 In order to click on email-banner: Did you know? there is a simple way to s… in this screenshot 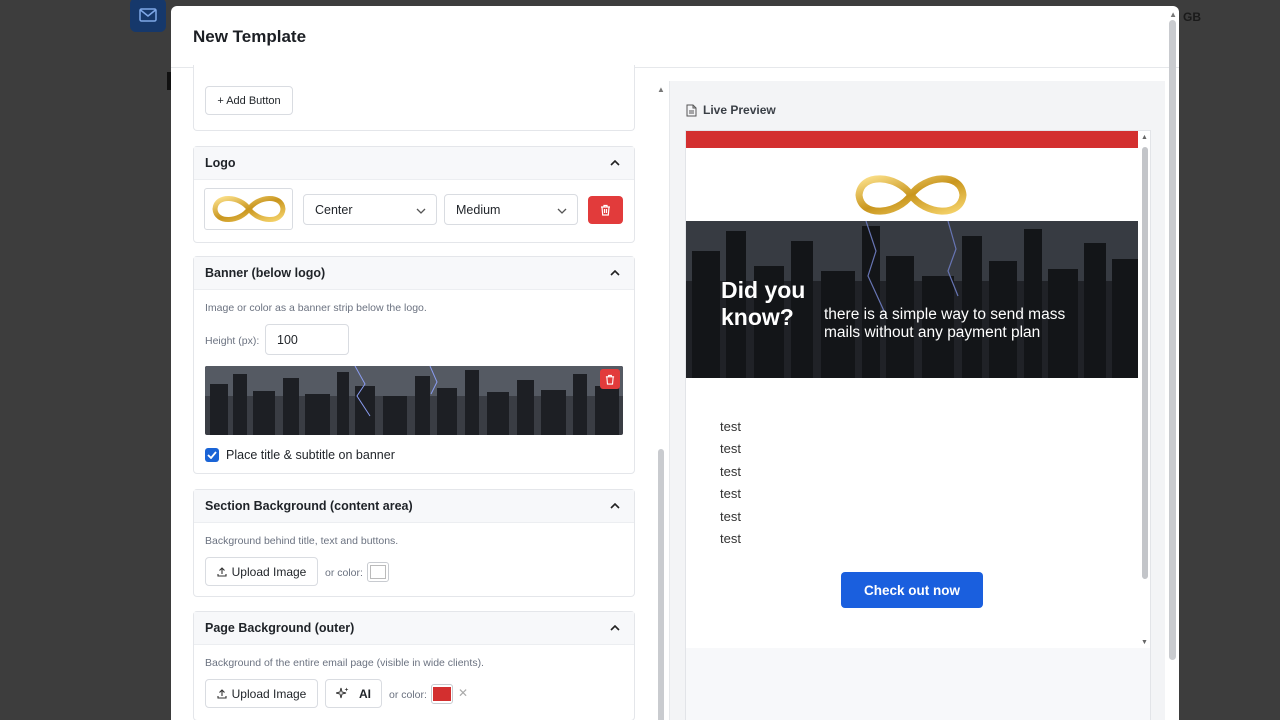, I will do `click(912, 299)`.